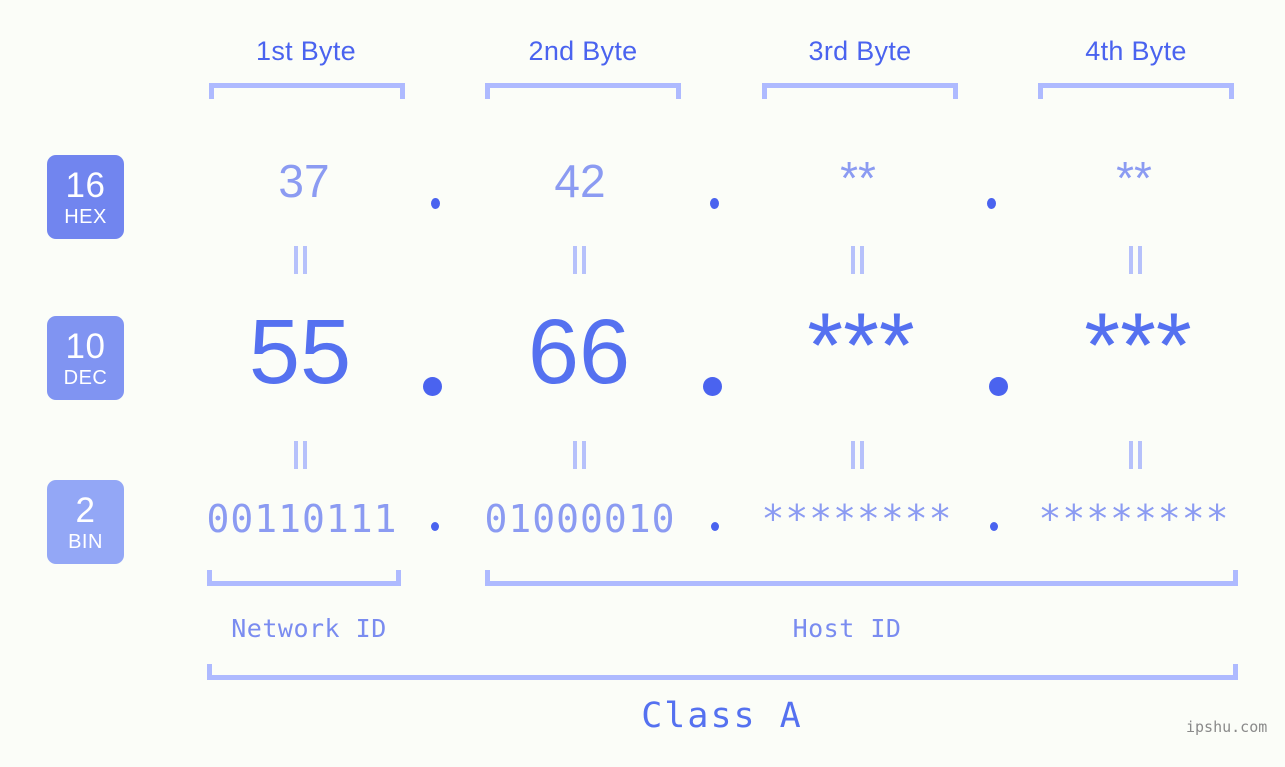 The height and width of the screenshot is (767, 1285). I want to click on bin-byte-2: 01000010, so click(580, 519).